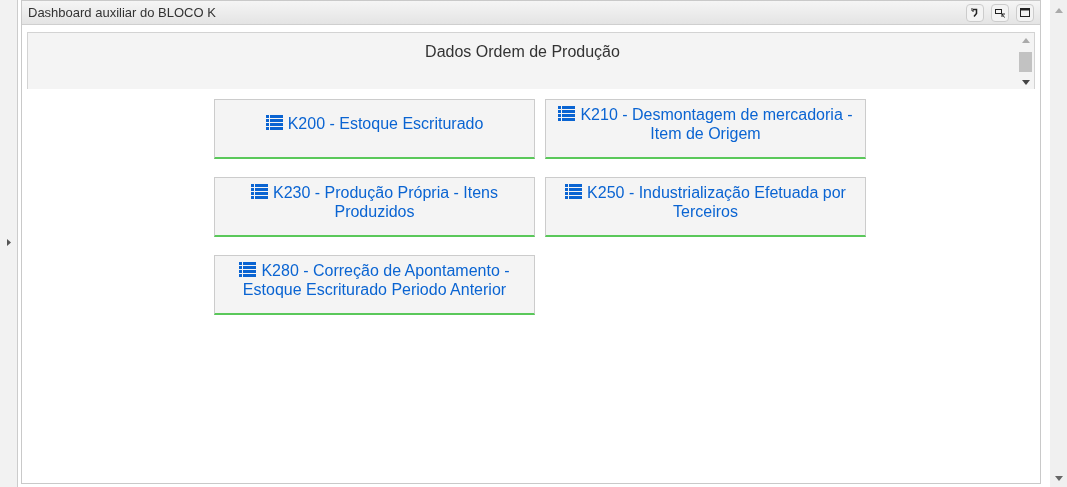  Describe the element at coordinates (705, 129) in the screenshot. I see `report-button: K210 - Desmontagem de mercadoria - Item de Origem` at that location.